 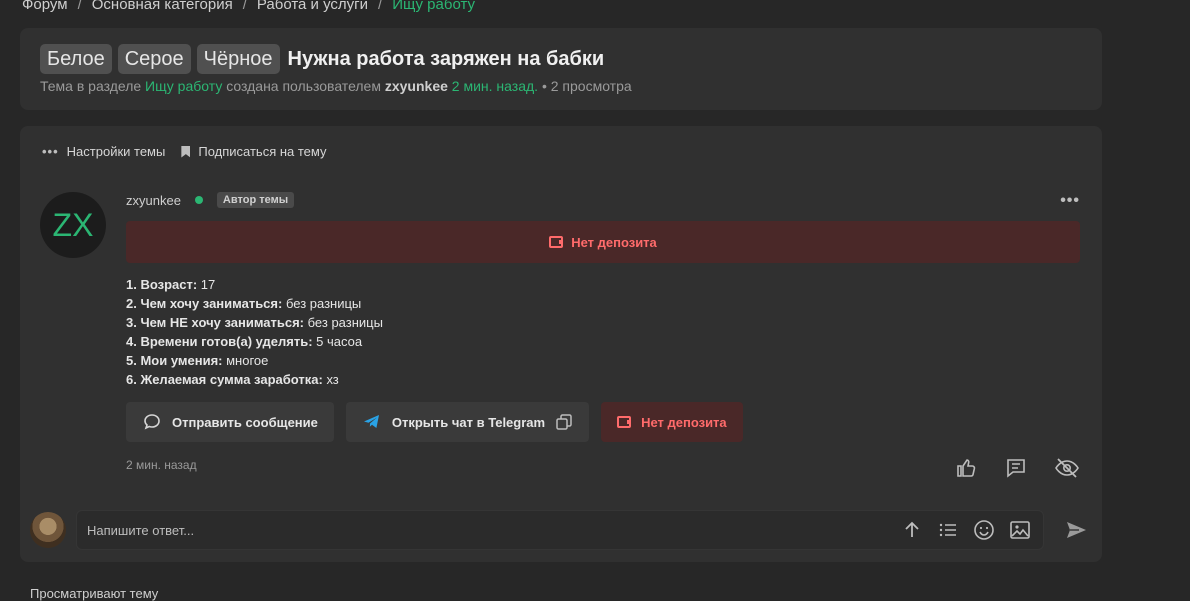 What do you see at coordinates (116, 151) in the screenshot?
I see `topic-settings-button: Настройки темы` at bounding box center [116, 151].